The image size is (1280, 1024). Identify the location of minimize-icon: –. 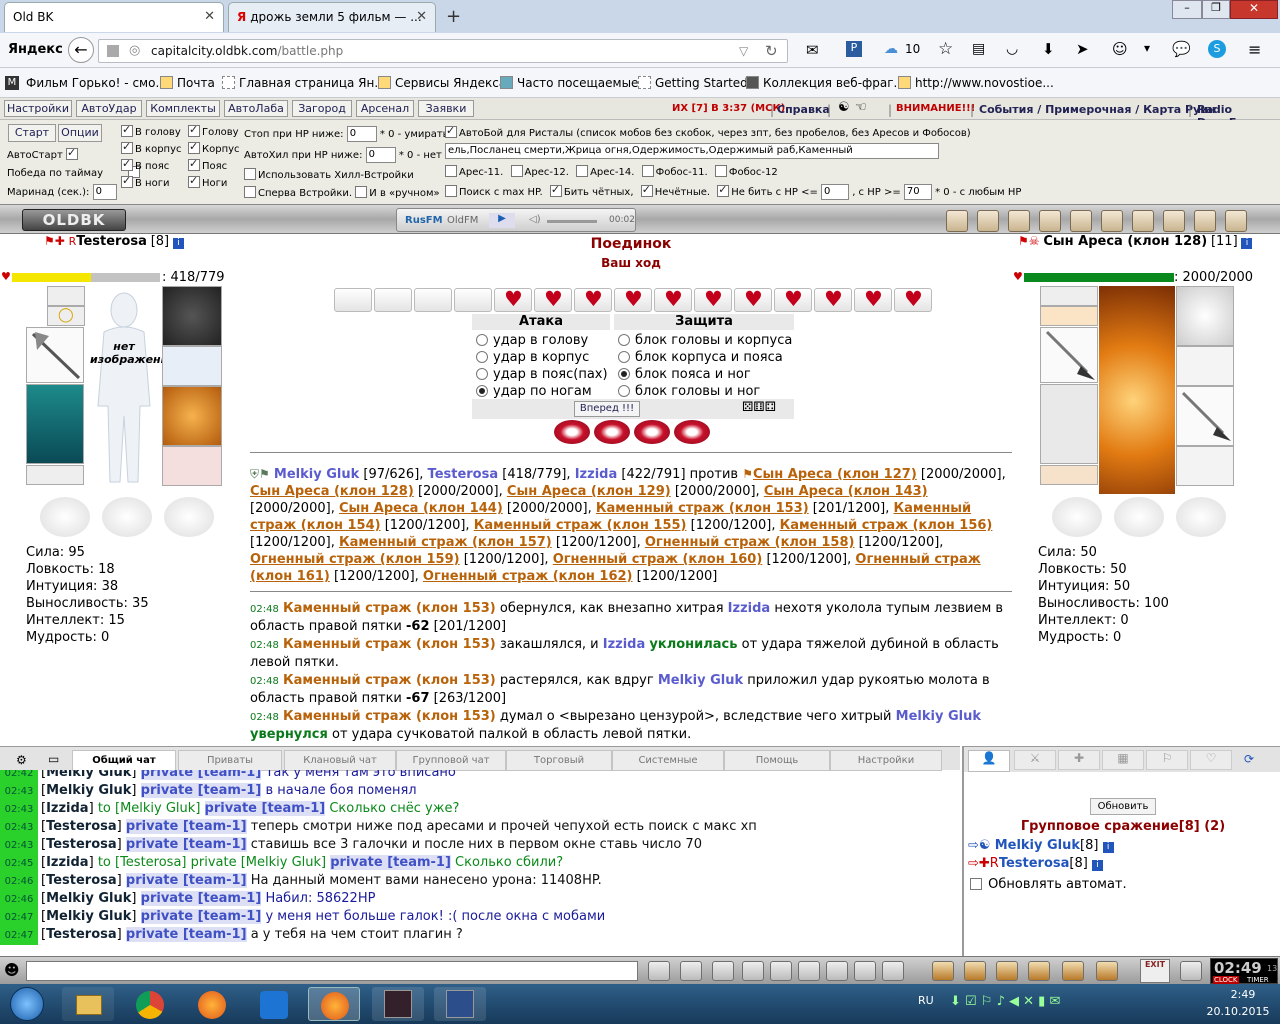
(1187, 9).